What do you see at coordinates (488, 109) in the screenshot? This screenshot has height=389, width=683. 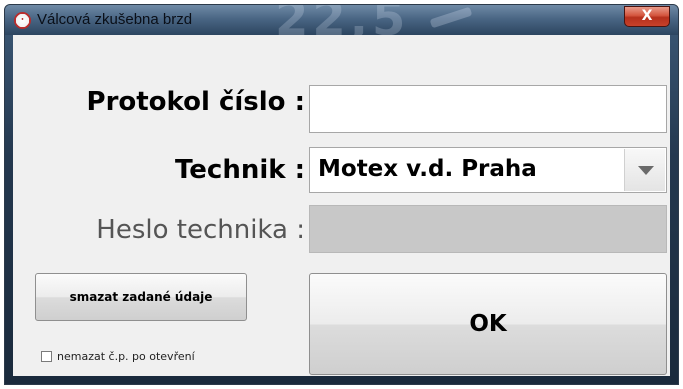 I see `protokol-input` at bounding box center [488, 109].